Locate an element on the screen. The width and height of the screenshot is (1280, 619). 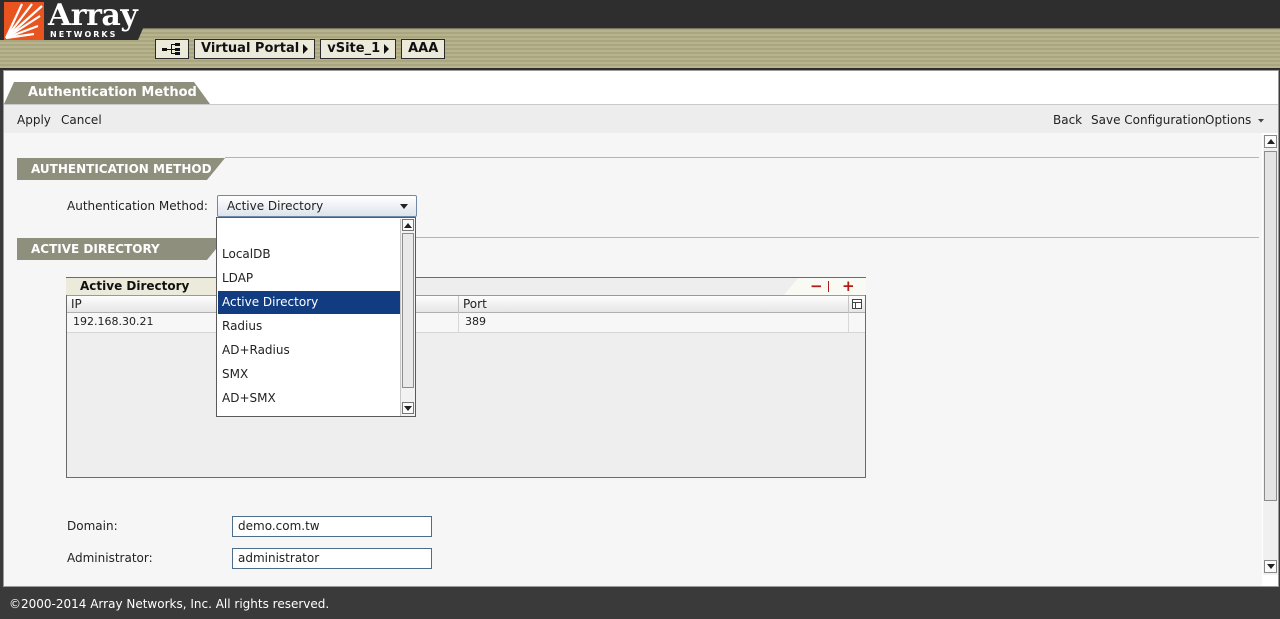
dropdown-option-smx: SMX is located at coordinates (309, 374).